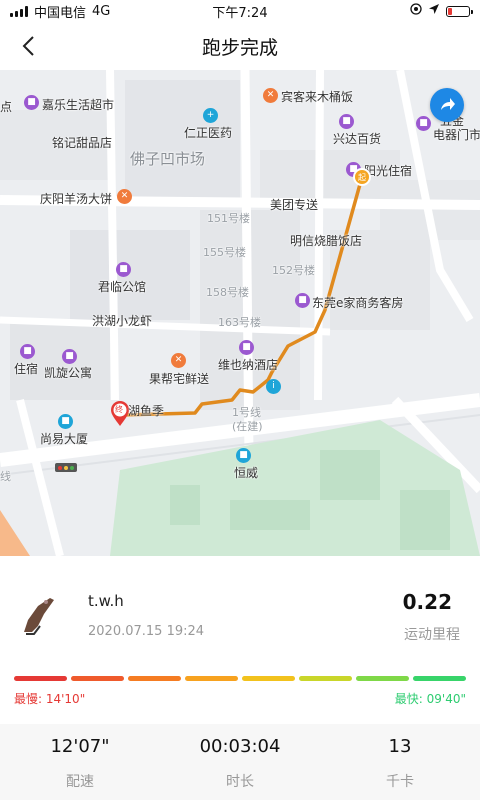 This screenshot has height=800, width=480. What do you see at coordinates (273, 386) in the screenshot?
I see `restroom-icon: i` at bounding box center [273, 386].